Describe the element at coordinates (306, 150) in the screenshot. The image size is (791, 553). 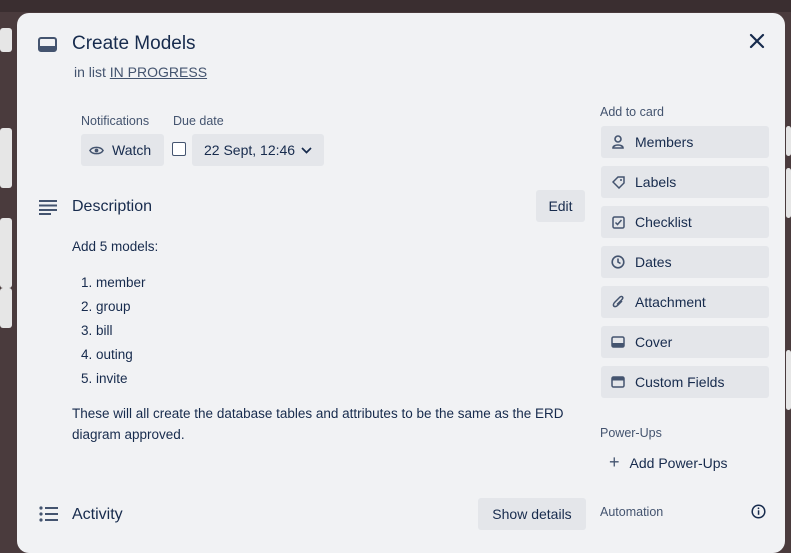
I see `chevron-down-icon` at that location.